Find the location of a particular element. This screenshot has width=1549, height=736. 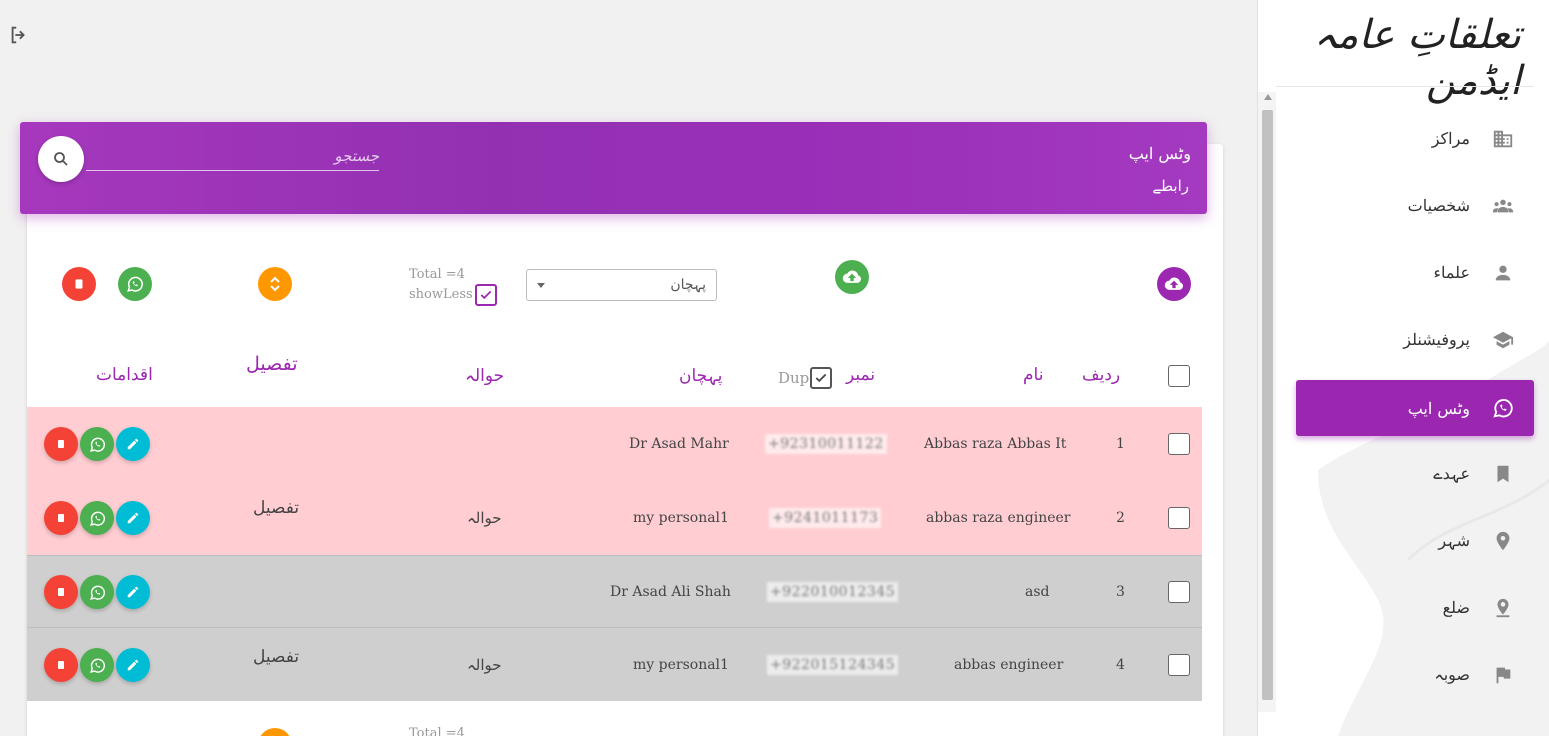

people-icon is located at coordinates (1503, 205).